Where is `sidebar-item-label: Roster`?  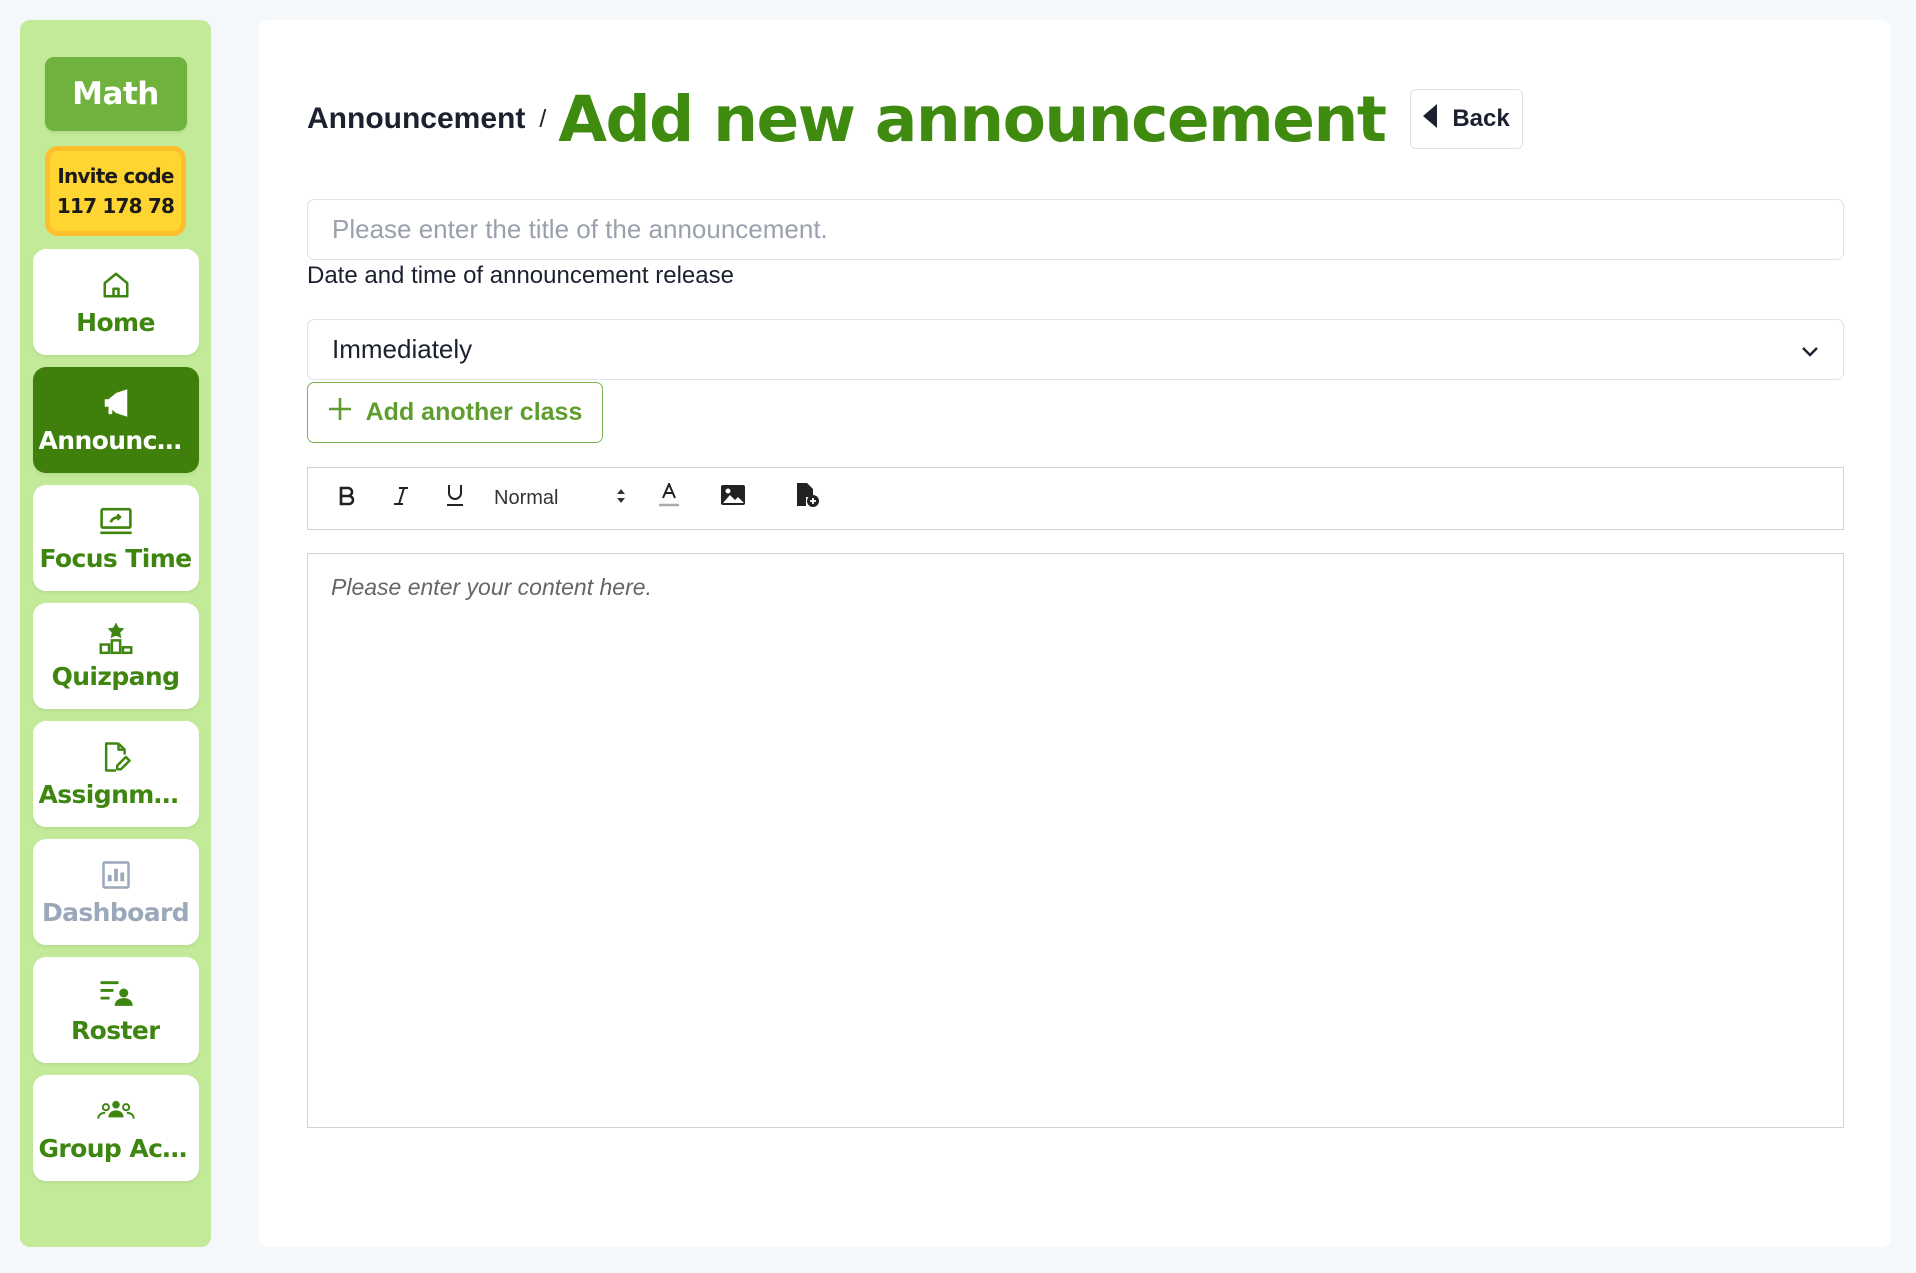
sidebar-item-label: Roster is located at coordinates (115, 1030).